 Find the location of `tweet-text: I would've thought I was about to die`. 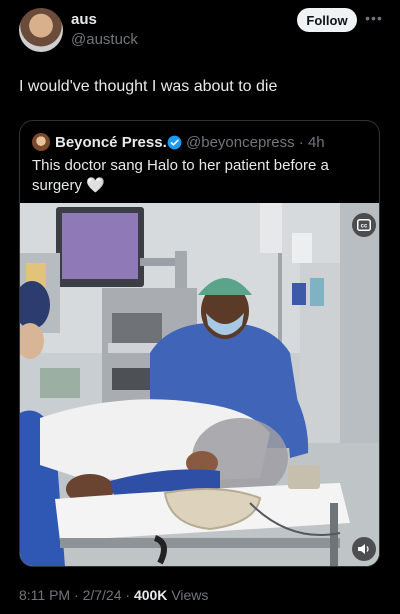

tweet-text: I would've thought I was about to die is located at coordinates (148, 86).